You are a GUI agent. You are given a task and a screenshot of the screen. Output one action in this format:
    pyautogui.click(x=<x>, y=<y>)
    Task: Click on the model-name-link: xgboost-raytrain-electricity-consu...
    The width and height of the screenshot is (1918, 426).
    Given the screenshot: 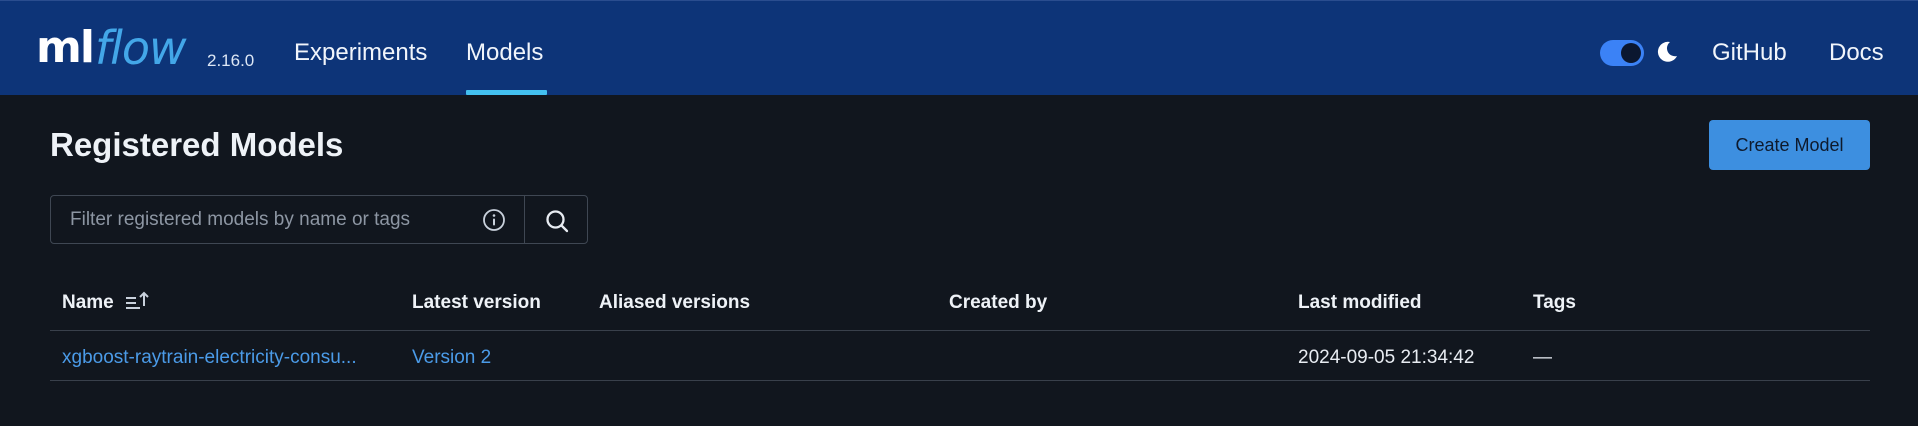 What is the action you would take?
    pyautogui.click(x=222, y=358)
    